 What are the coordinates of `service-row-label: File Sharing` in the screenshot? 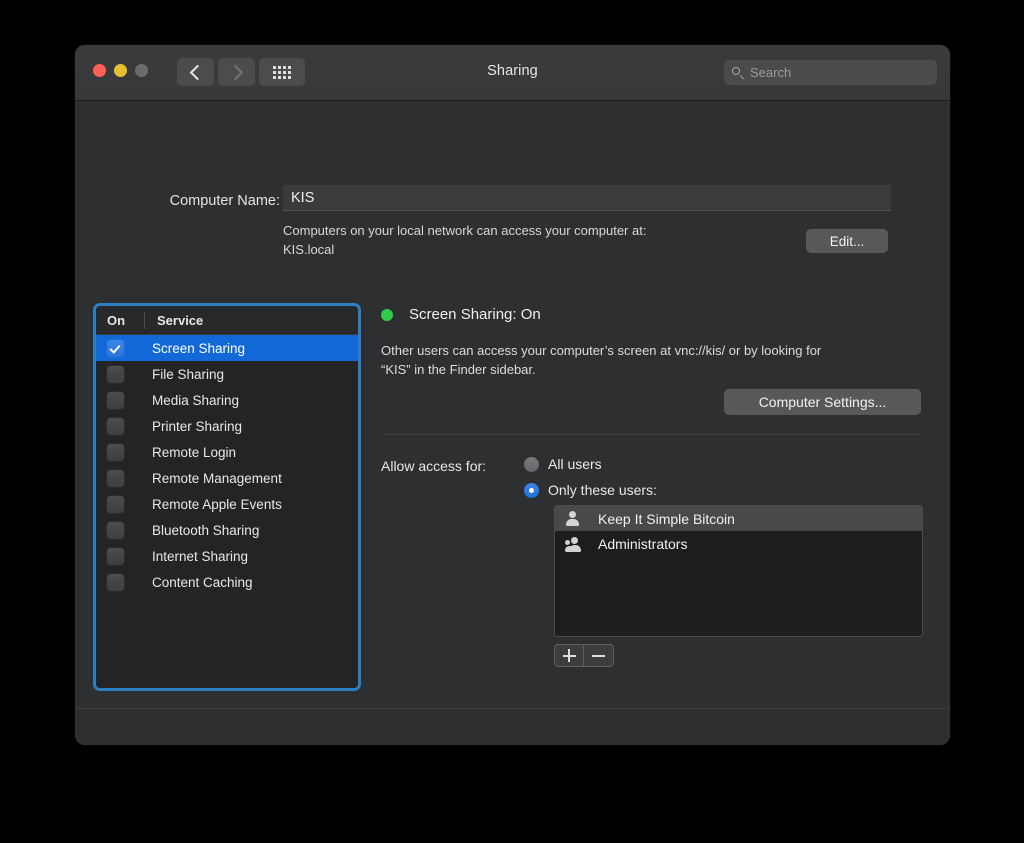 It's located at (188, 374).